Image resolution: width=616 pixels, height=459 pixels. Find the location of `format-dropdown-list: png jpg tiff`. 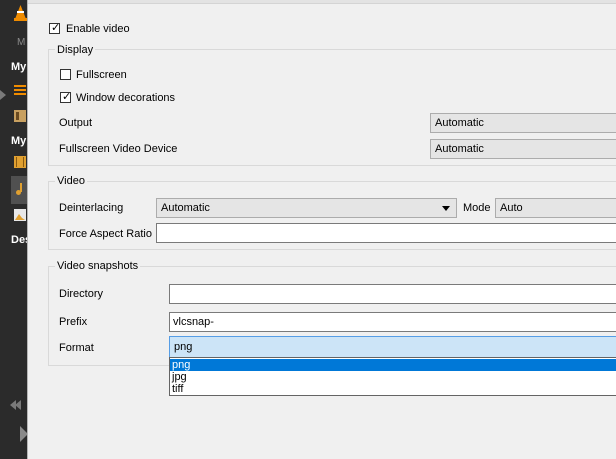

format-dropdown-list: png jpg tiff is located at coordinates (392, 376).